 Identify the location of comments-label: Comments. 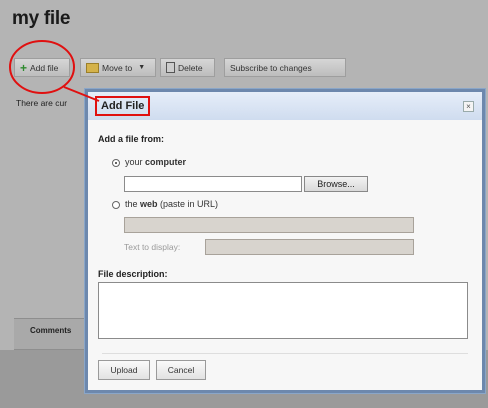
(50, 330).